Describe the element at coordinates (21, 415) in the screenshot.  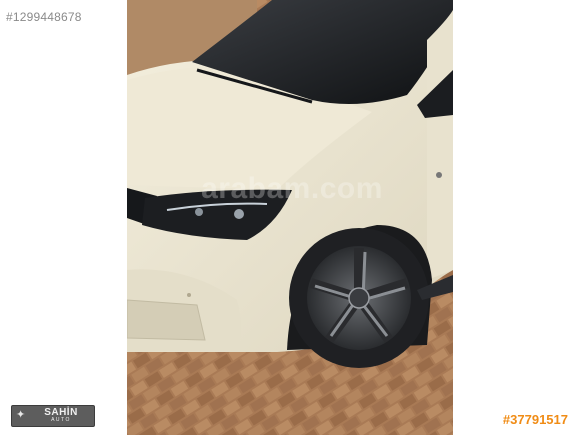
I see `dealer-logo-icon: ✦` at that location.